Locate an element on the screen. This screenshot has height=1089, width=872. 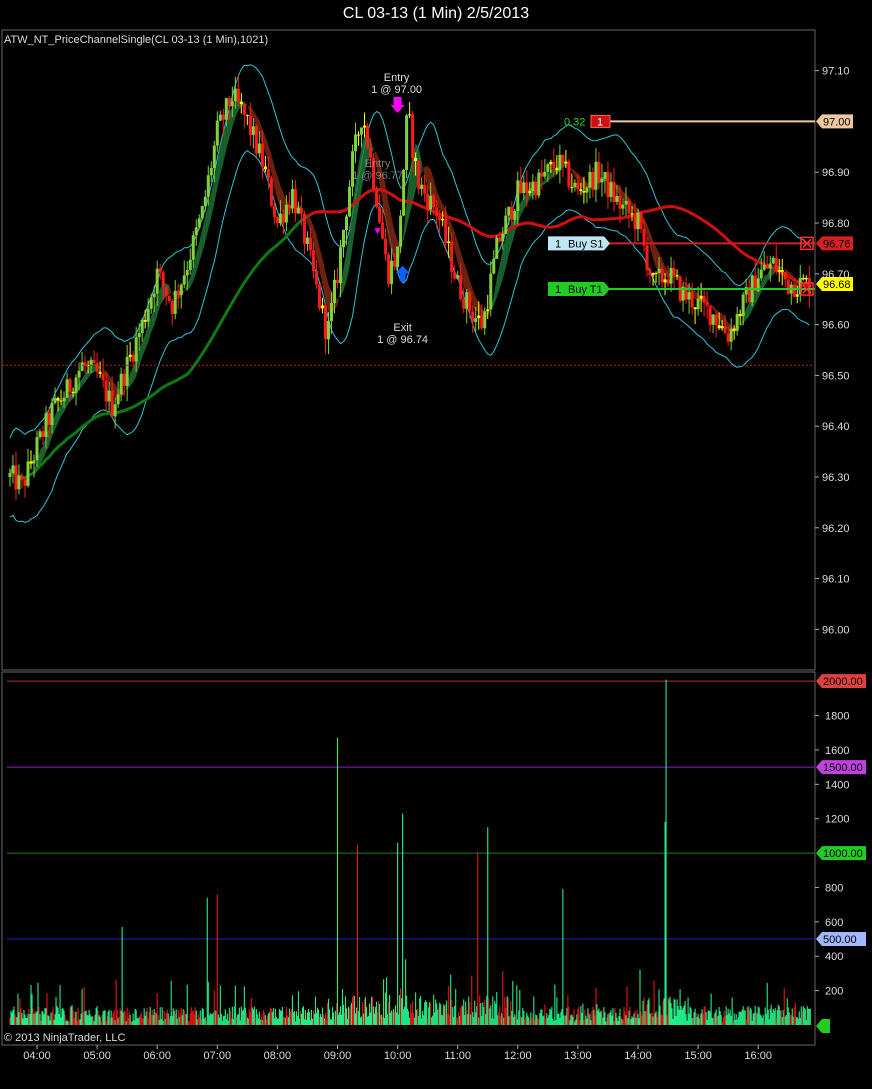
time-axis-label: 15:00 is located at coordinates (698, 1056).